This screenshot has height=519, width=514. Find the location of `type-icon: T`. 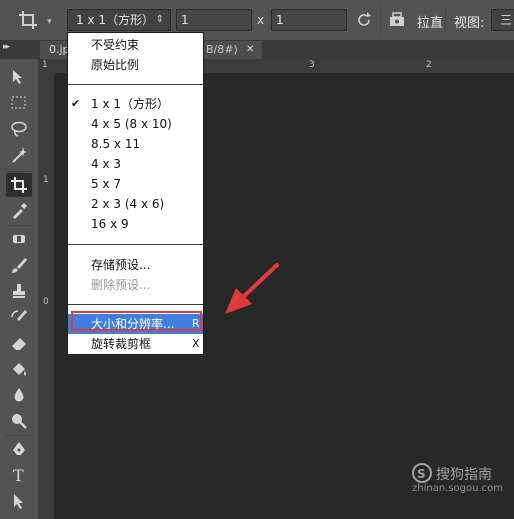

type-icon: T is located at coordinates (18, 475).